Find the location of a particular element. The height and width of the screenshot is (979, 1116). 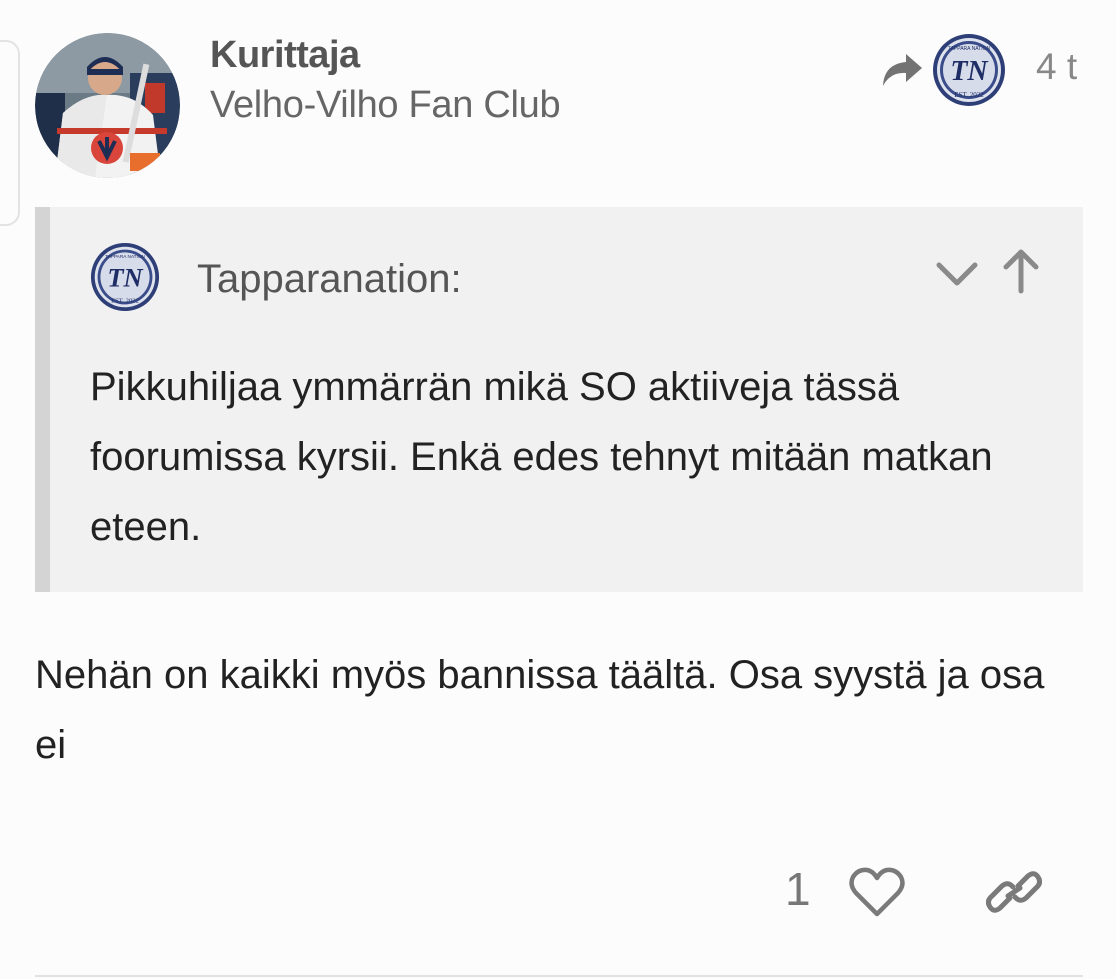

quote-author-avatar: TN EST. 2022 TAPPARA NATION is located at coordinates (125, 277).